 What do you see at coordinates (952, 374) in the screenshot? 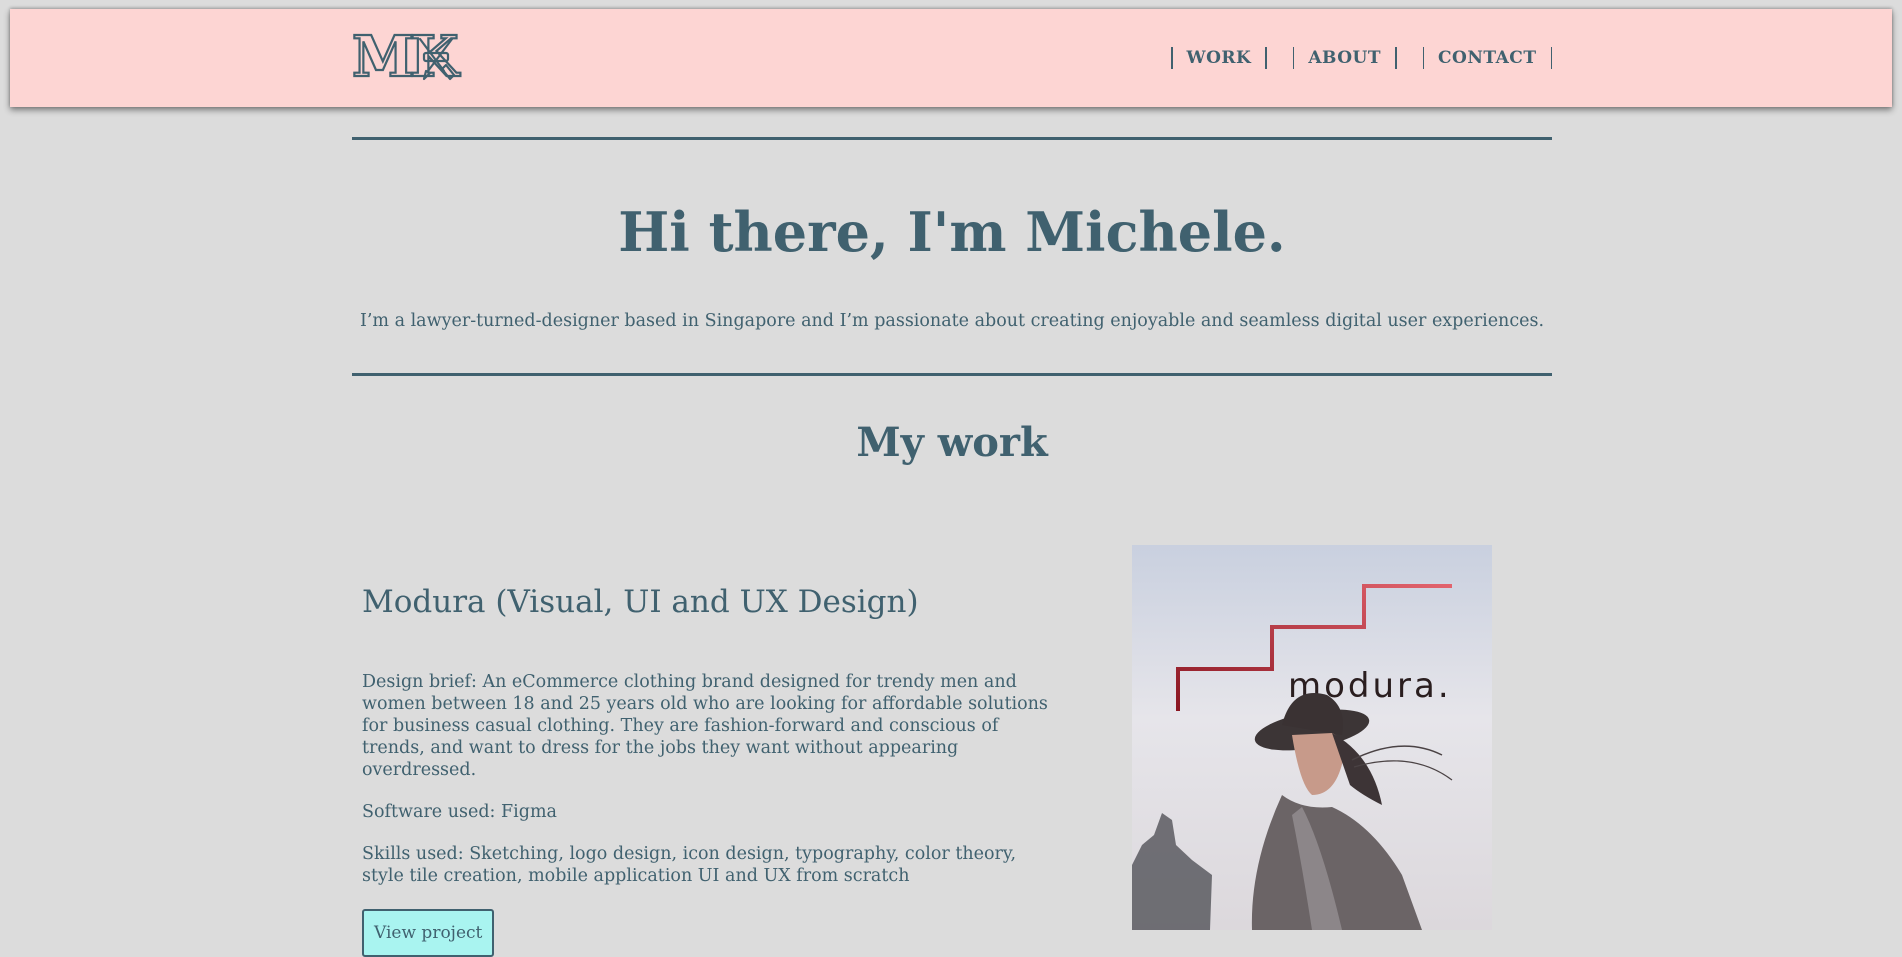
I see `hero-divider-bottom` at bounding box center [952, 374].